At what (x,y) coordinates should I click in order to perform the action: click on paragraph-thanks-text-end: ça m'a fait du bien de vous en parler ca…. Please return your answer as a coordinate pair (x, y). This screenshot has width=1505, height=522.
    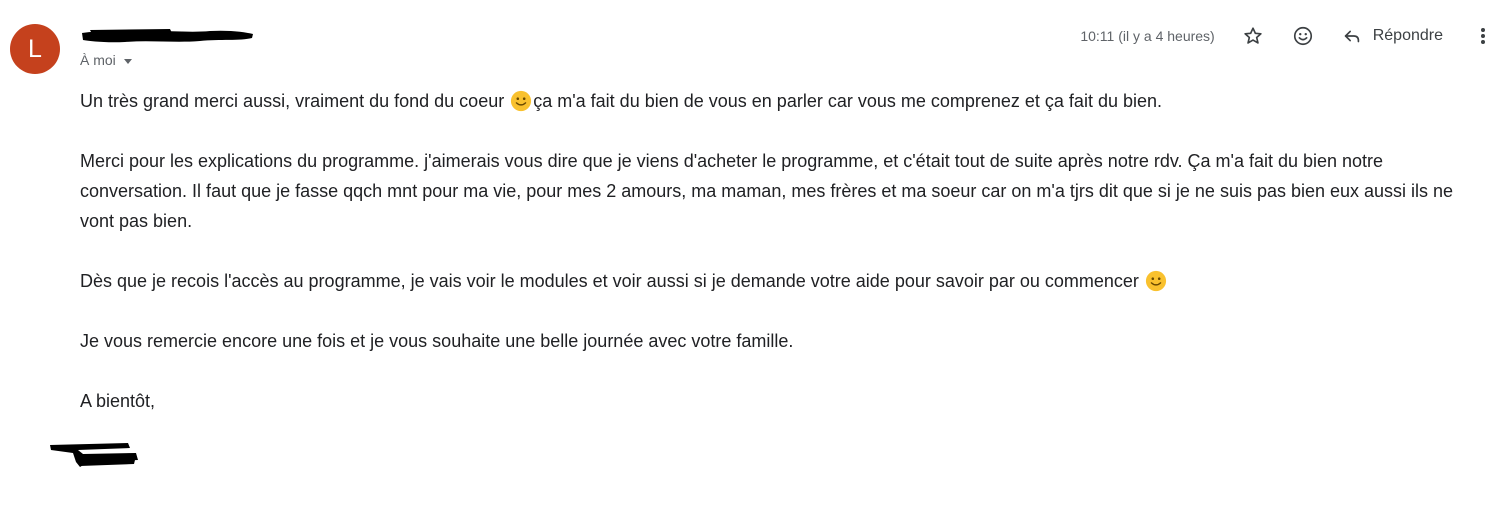
    Looking at the image, I should click on (847, 101).